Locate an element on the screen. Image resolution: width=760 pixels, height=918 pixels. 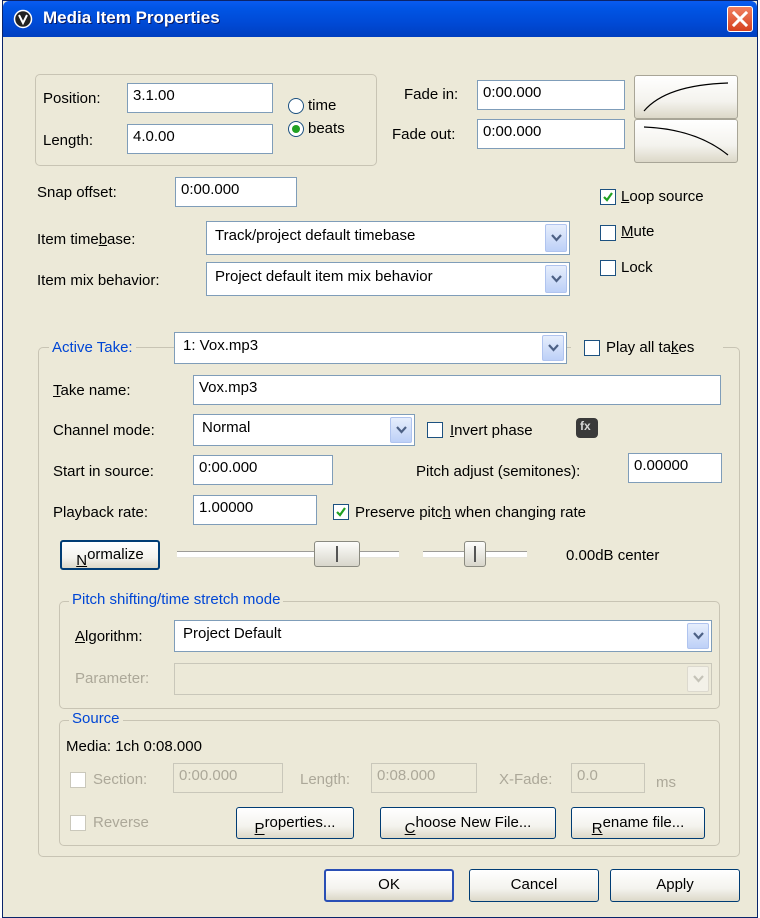
item-timebase-select: Track/project default timebase is located at coordinates (388, 238).